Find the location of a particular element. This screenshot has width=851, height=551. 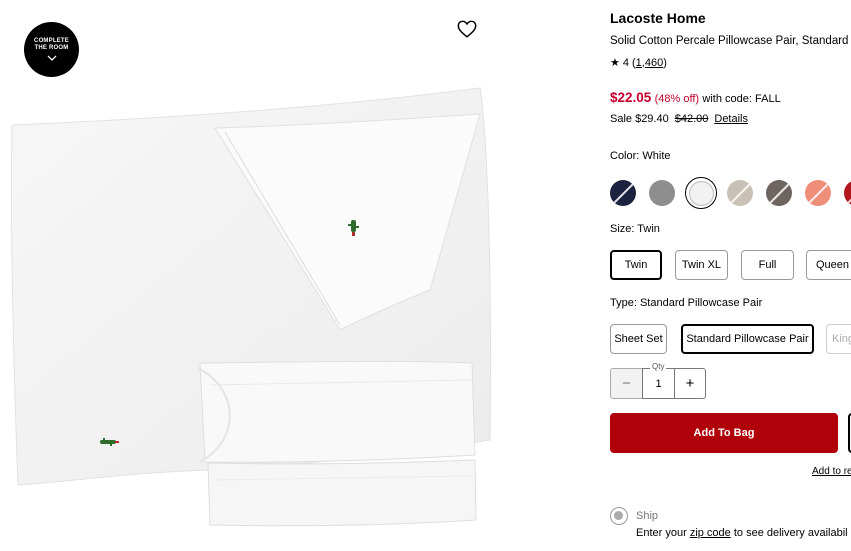

promo-code-text: with code: FALL is located at coordinates (741, 99).